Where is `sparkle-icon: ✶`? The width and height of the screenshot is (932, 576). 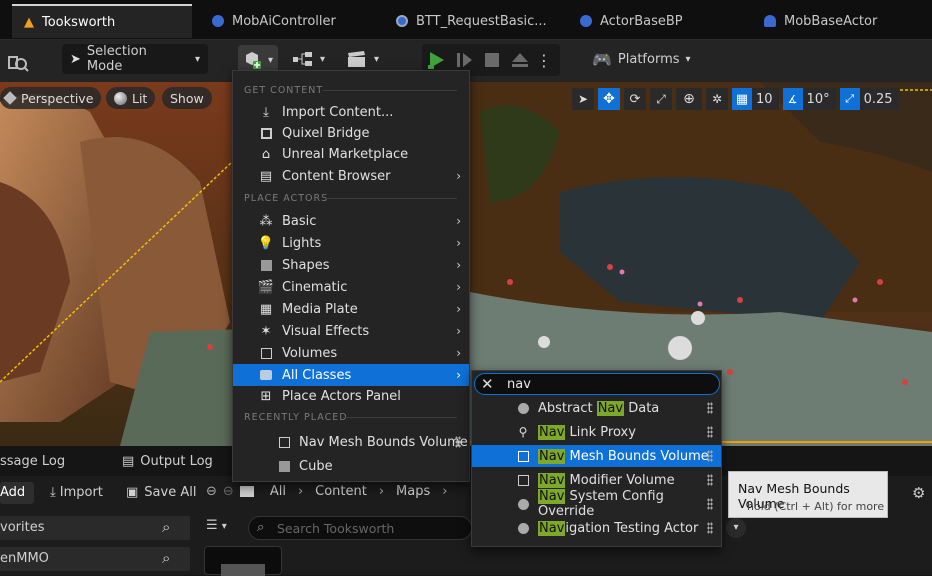
sparkle-icon: ✶ is located at coordinates (266, 331).